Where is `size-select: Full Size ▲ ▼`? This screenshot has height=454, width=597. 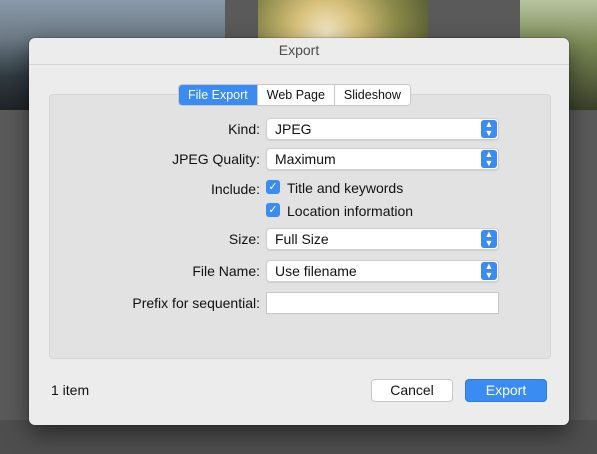 size-select: Full Size ▲ ▼ is located at coordinates (382, 239).